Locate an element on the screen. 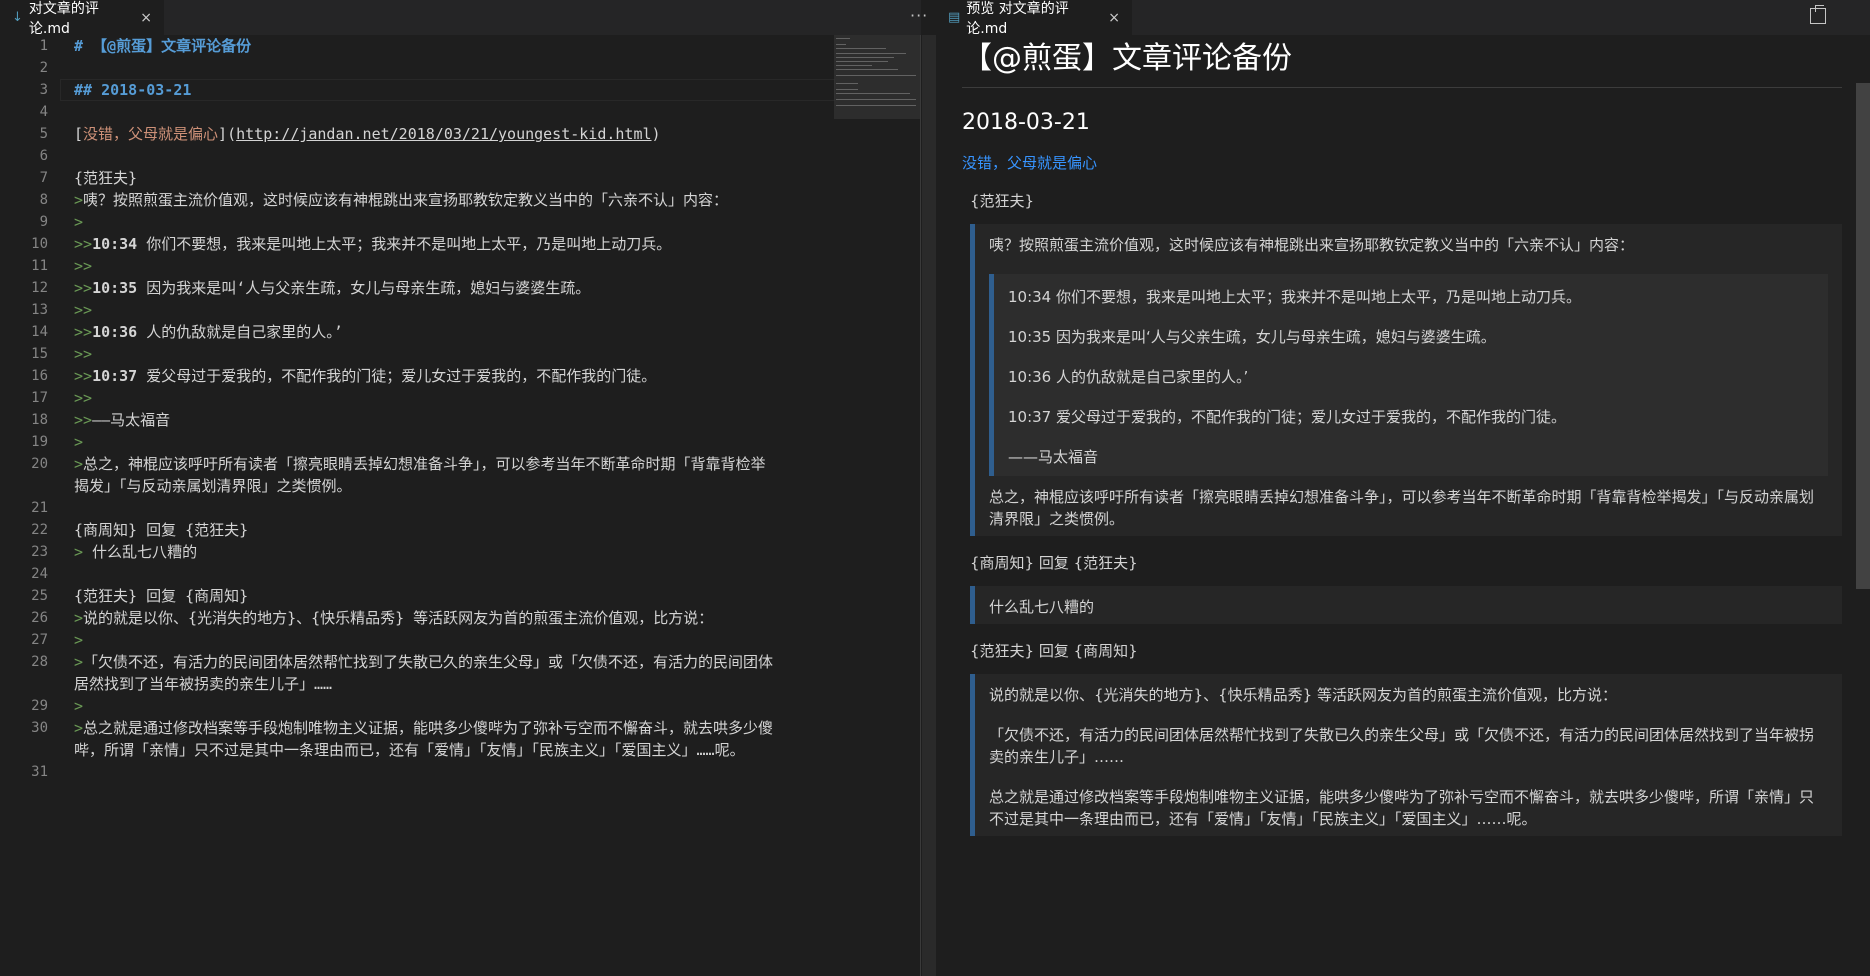 This screenshot has width=1870, height=976. editor-line: 3 ## 2018-03-21 is located at coordinates (417, 90).